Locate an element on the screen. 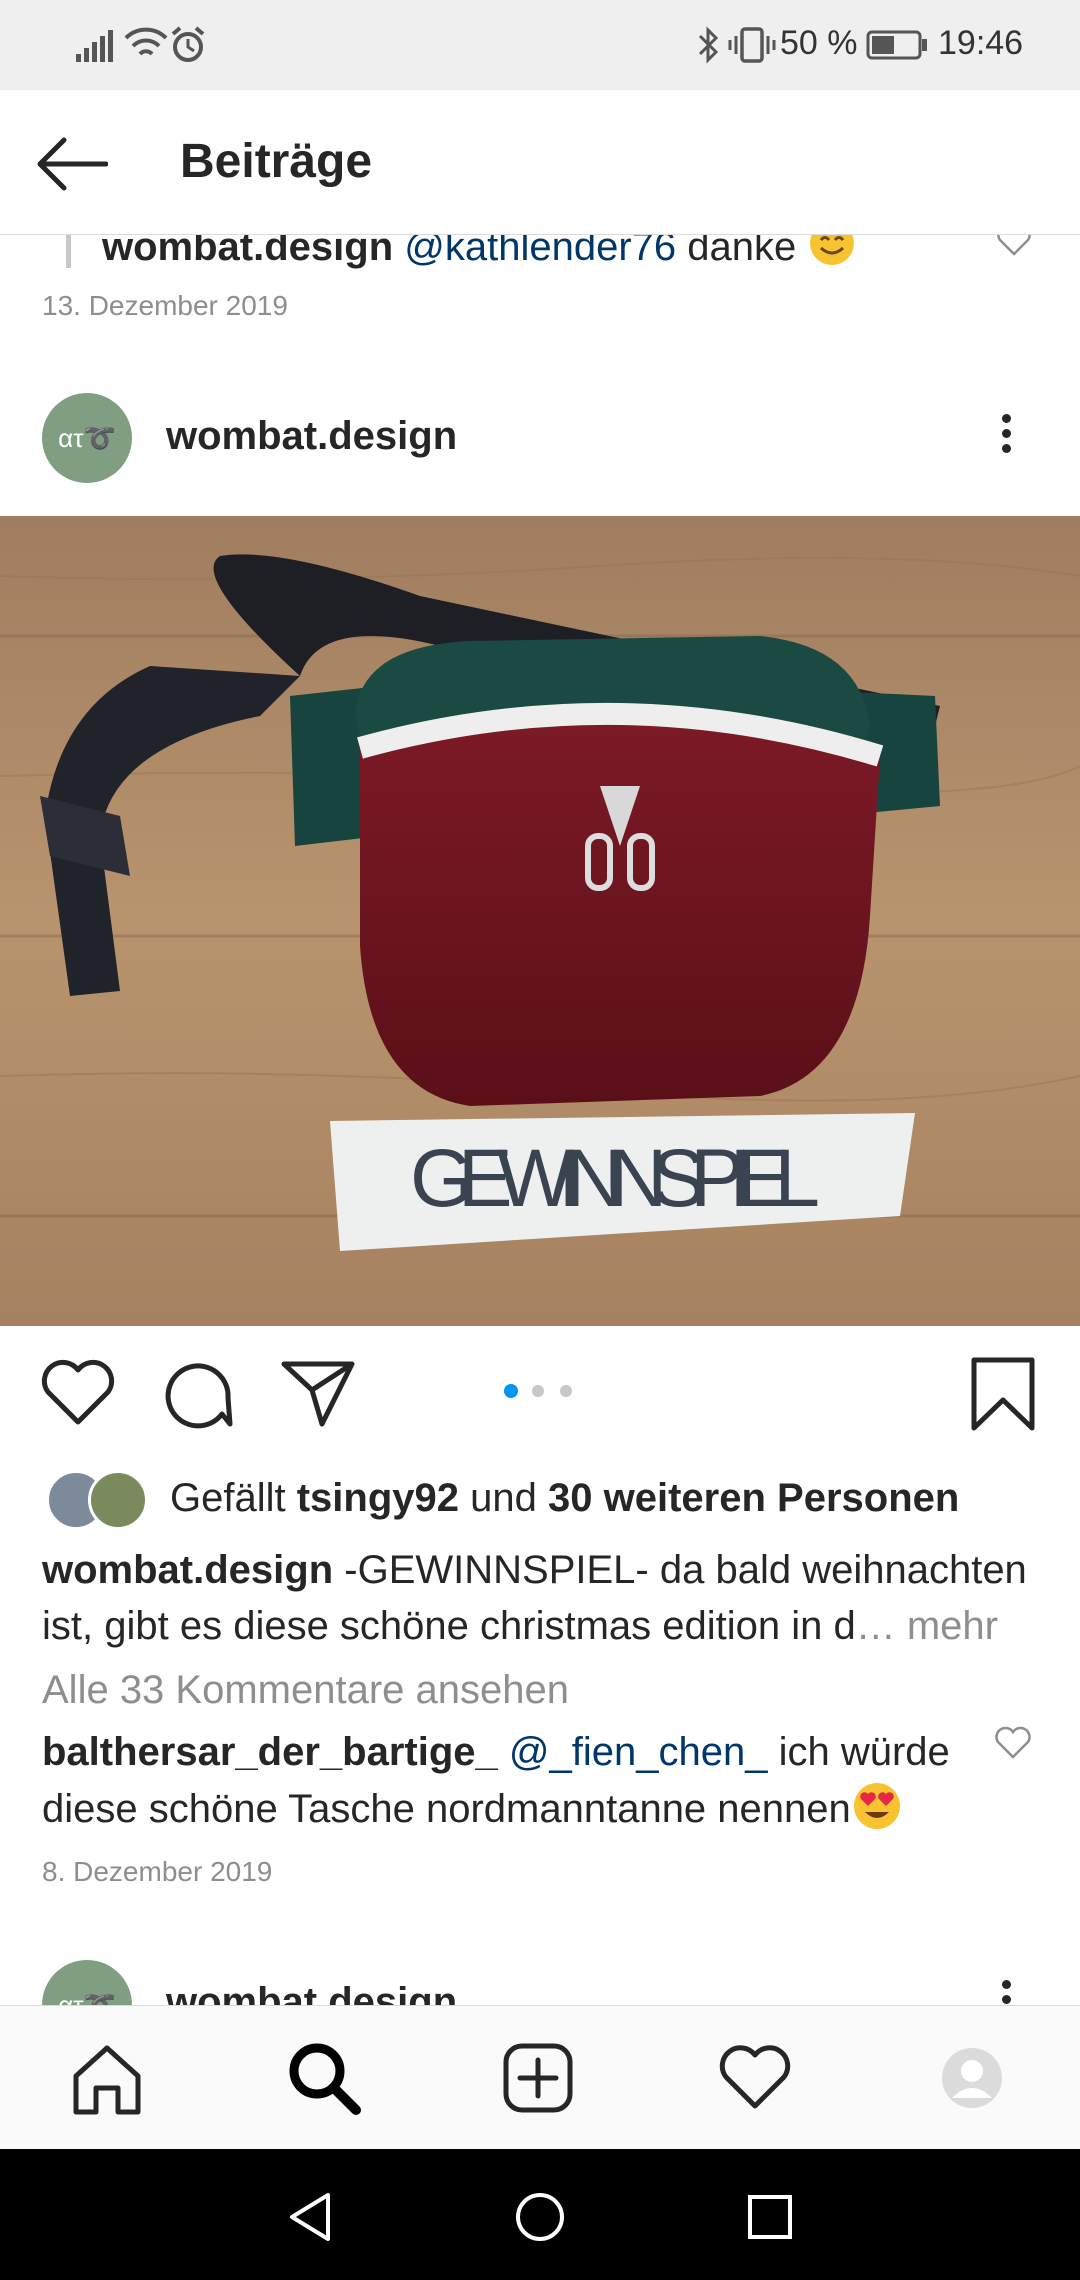 The height and width of the screenshot is (2280, 1080). comment-username: balthersar_der_bartige_ is located at coordinates (270, 1752).